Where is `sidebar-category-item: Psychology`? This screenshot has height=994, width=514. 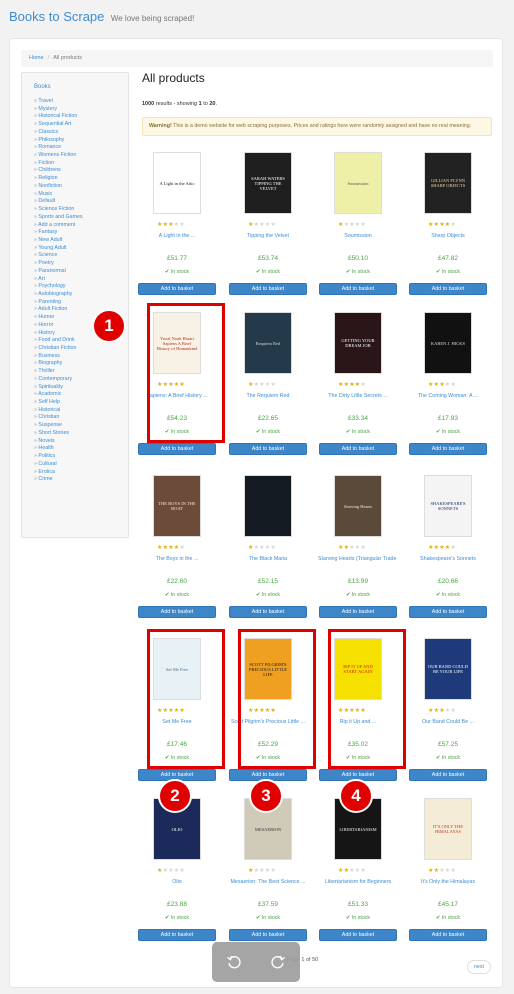 sidebar-category-item: Psychology is located at coordinates (58, 287).